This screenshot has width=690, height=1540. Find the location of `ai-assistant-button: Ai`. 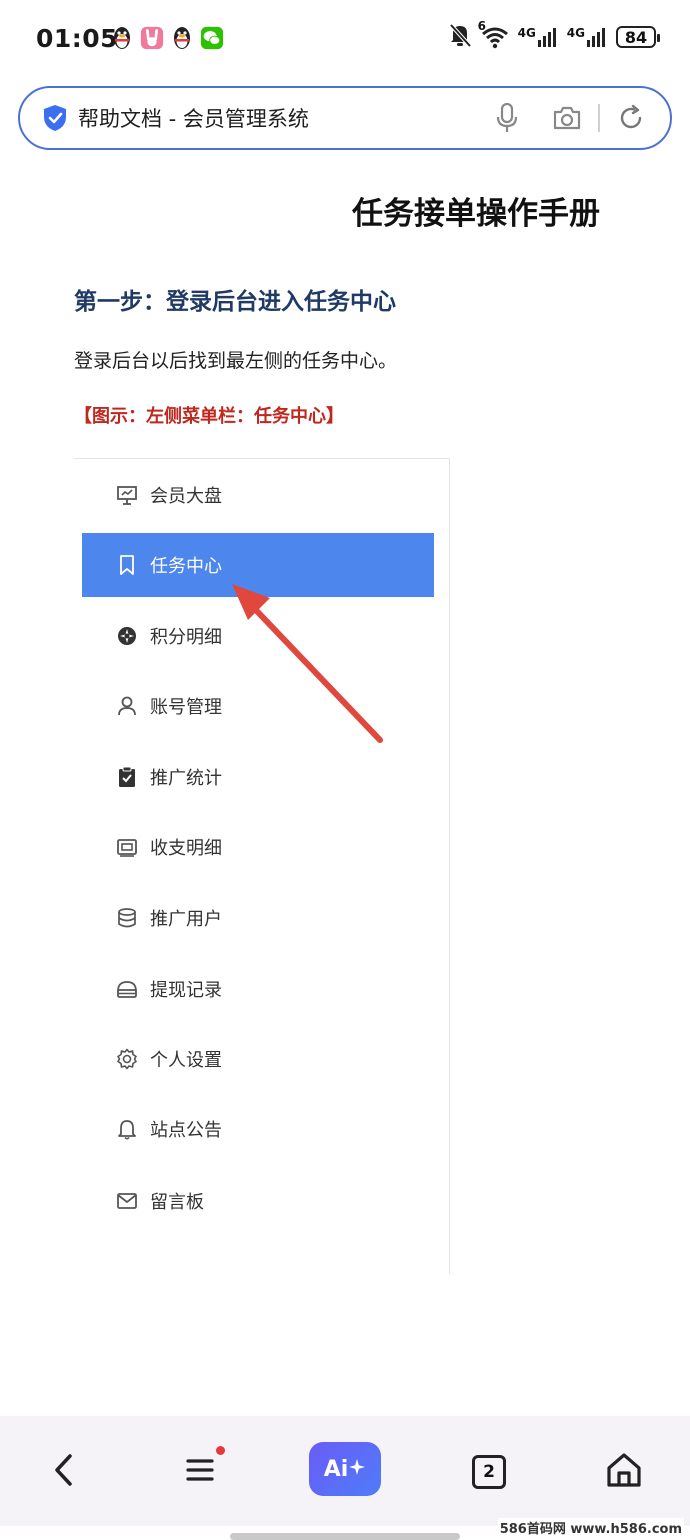

ai-assistant-button: Ai is located at coordinates (345, 1469).